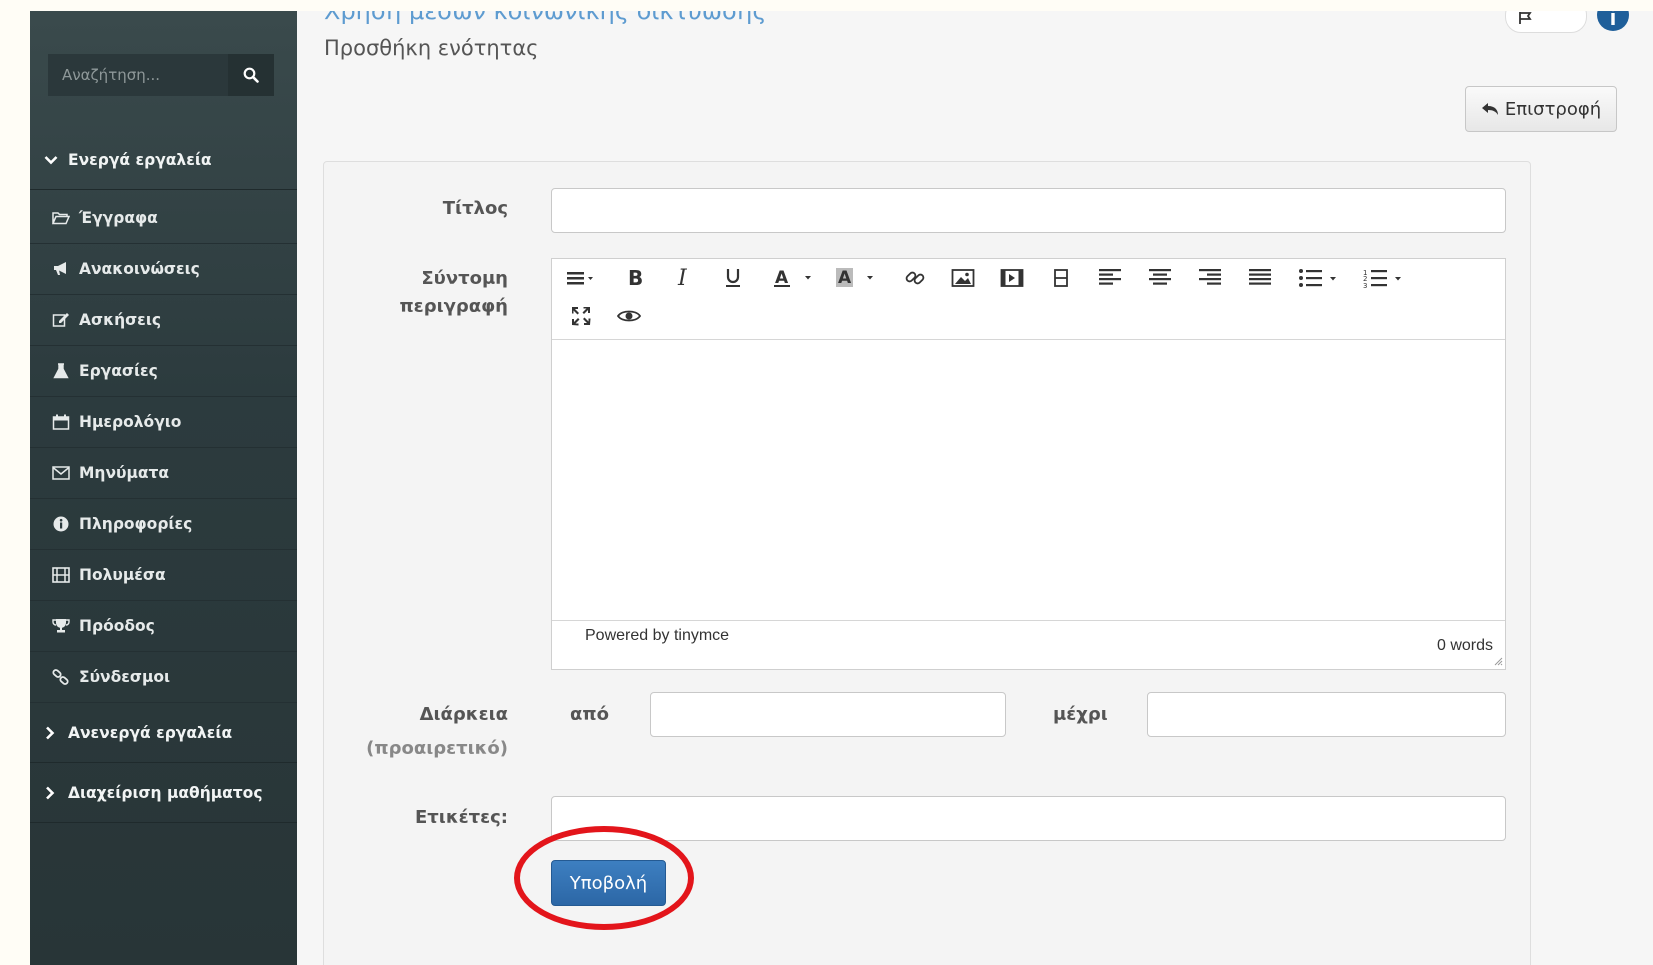  What do you see at coordinates (117, 626) in the screenshot?
I see `sidebar-item-label: Πρόοδος` at bounding box center [117, 626].